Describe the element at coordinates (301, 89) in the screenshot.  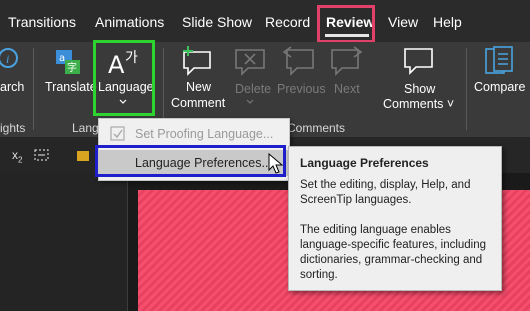
I see `previous-comment-button: Previous` at that location.